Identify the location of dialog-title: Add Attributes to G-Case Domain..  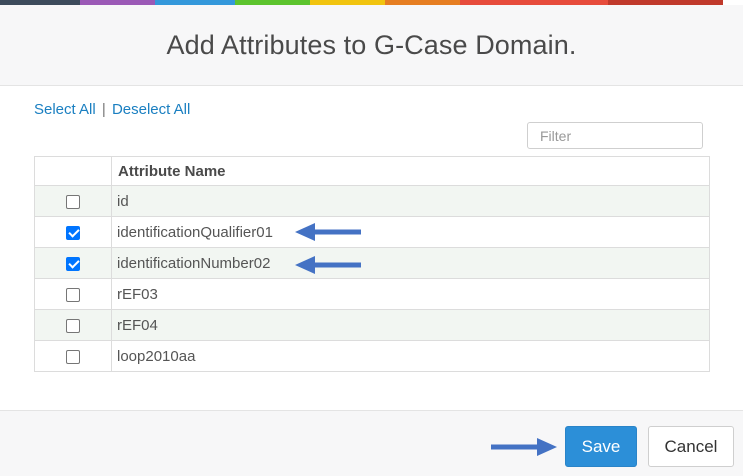
(371, 44).